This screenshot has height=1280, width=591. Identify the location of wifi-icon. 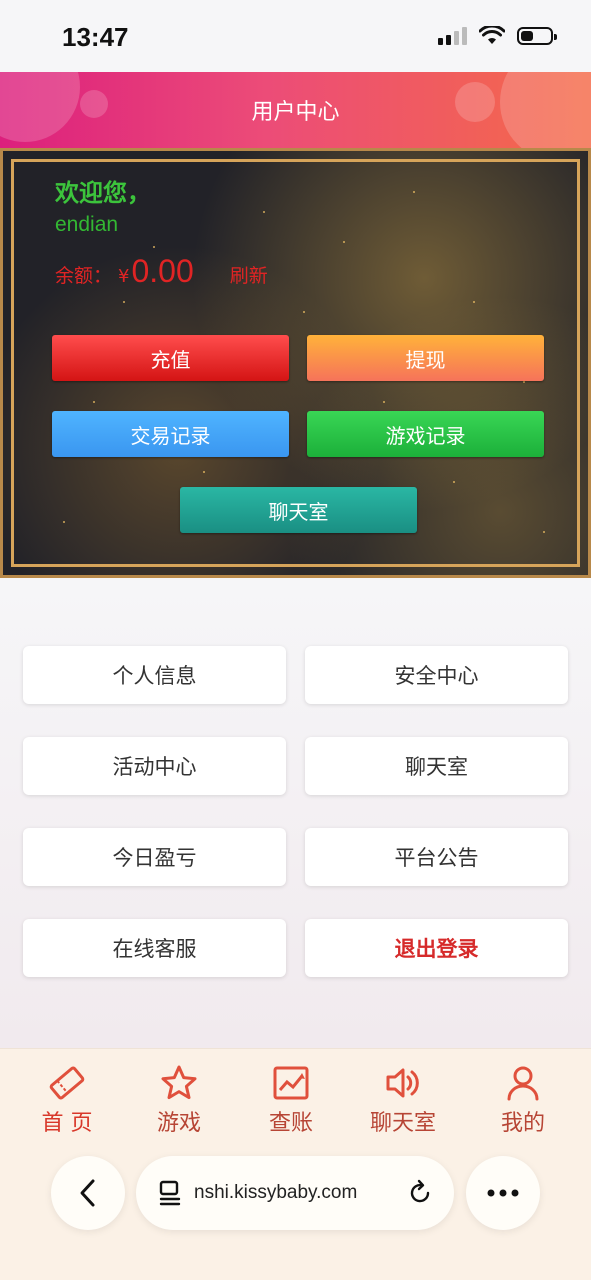
(492, 35).